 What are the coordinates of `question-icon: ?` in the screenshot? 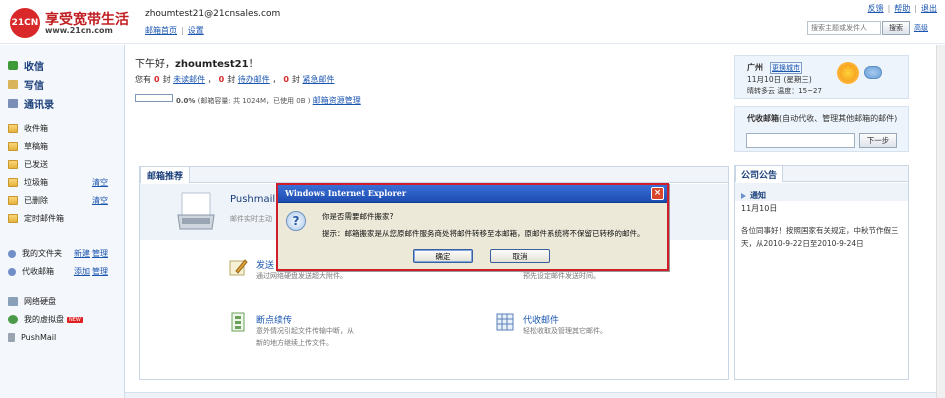 It's located at (296, 221).